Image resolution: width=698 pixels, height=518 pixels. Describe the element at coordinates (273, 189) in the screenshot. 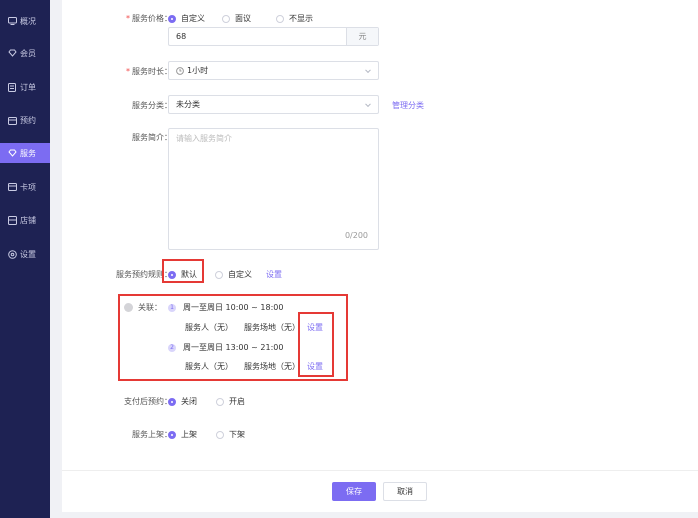

I see `intro-textarea: 请输入服务简介 0/200` at that location.